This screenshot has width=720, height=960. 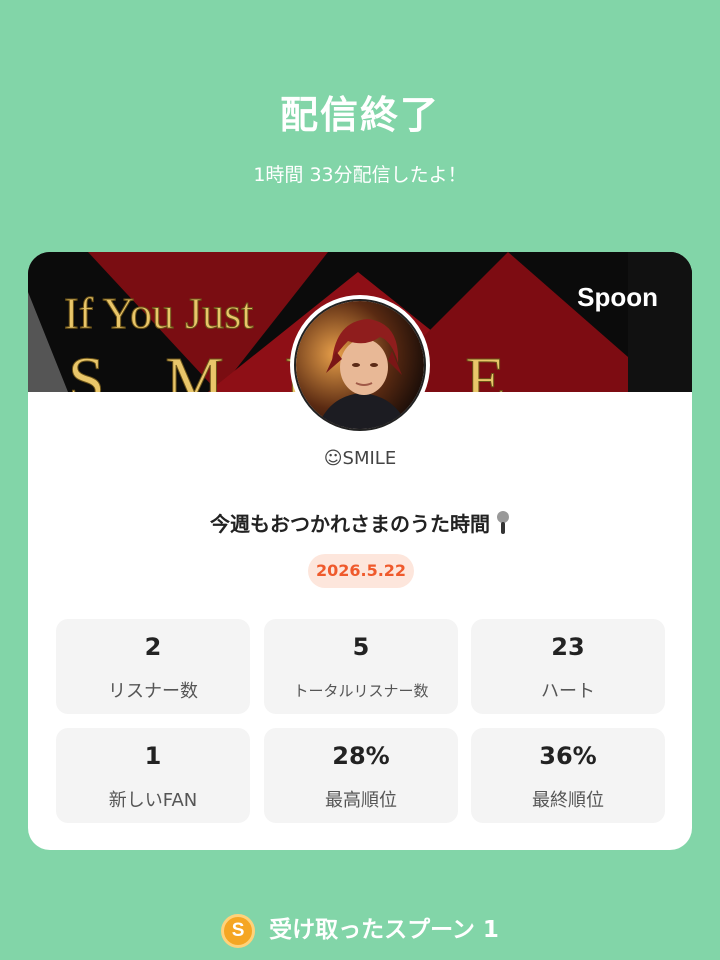 I want to click on stat-value: 23, so click(x=568, y=647).